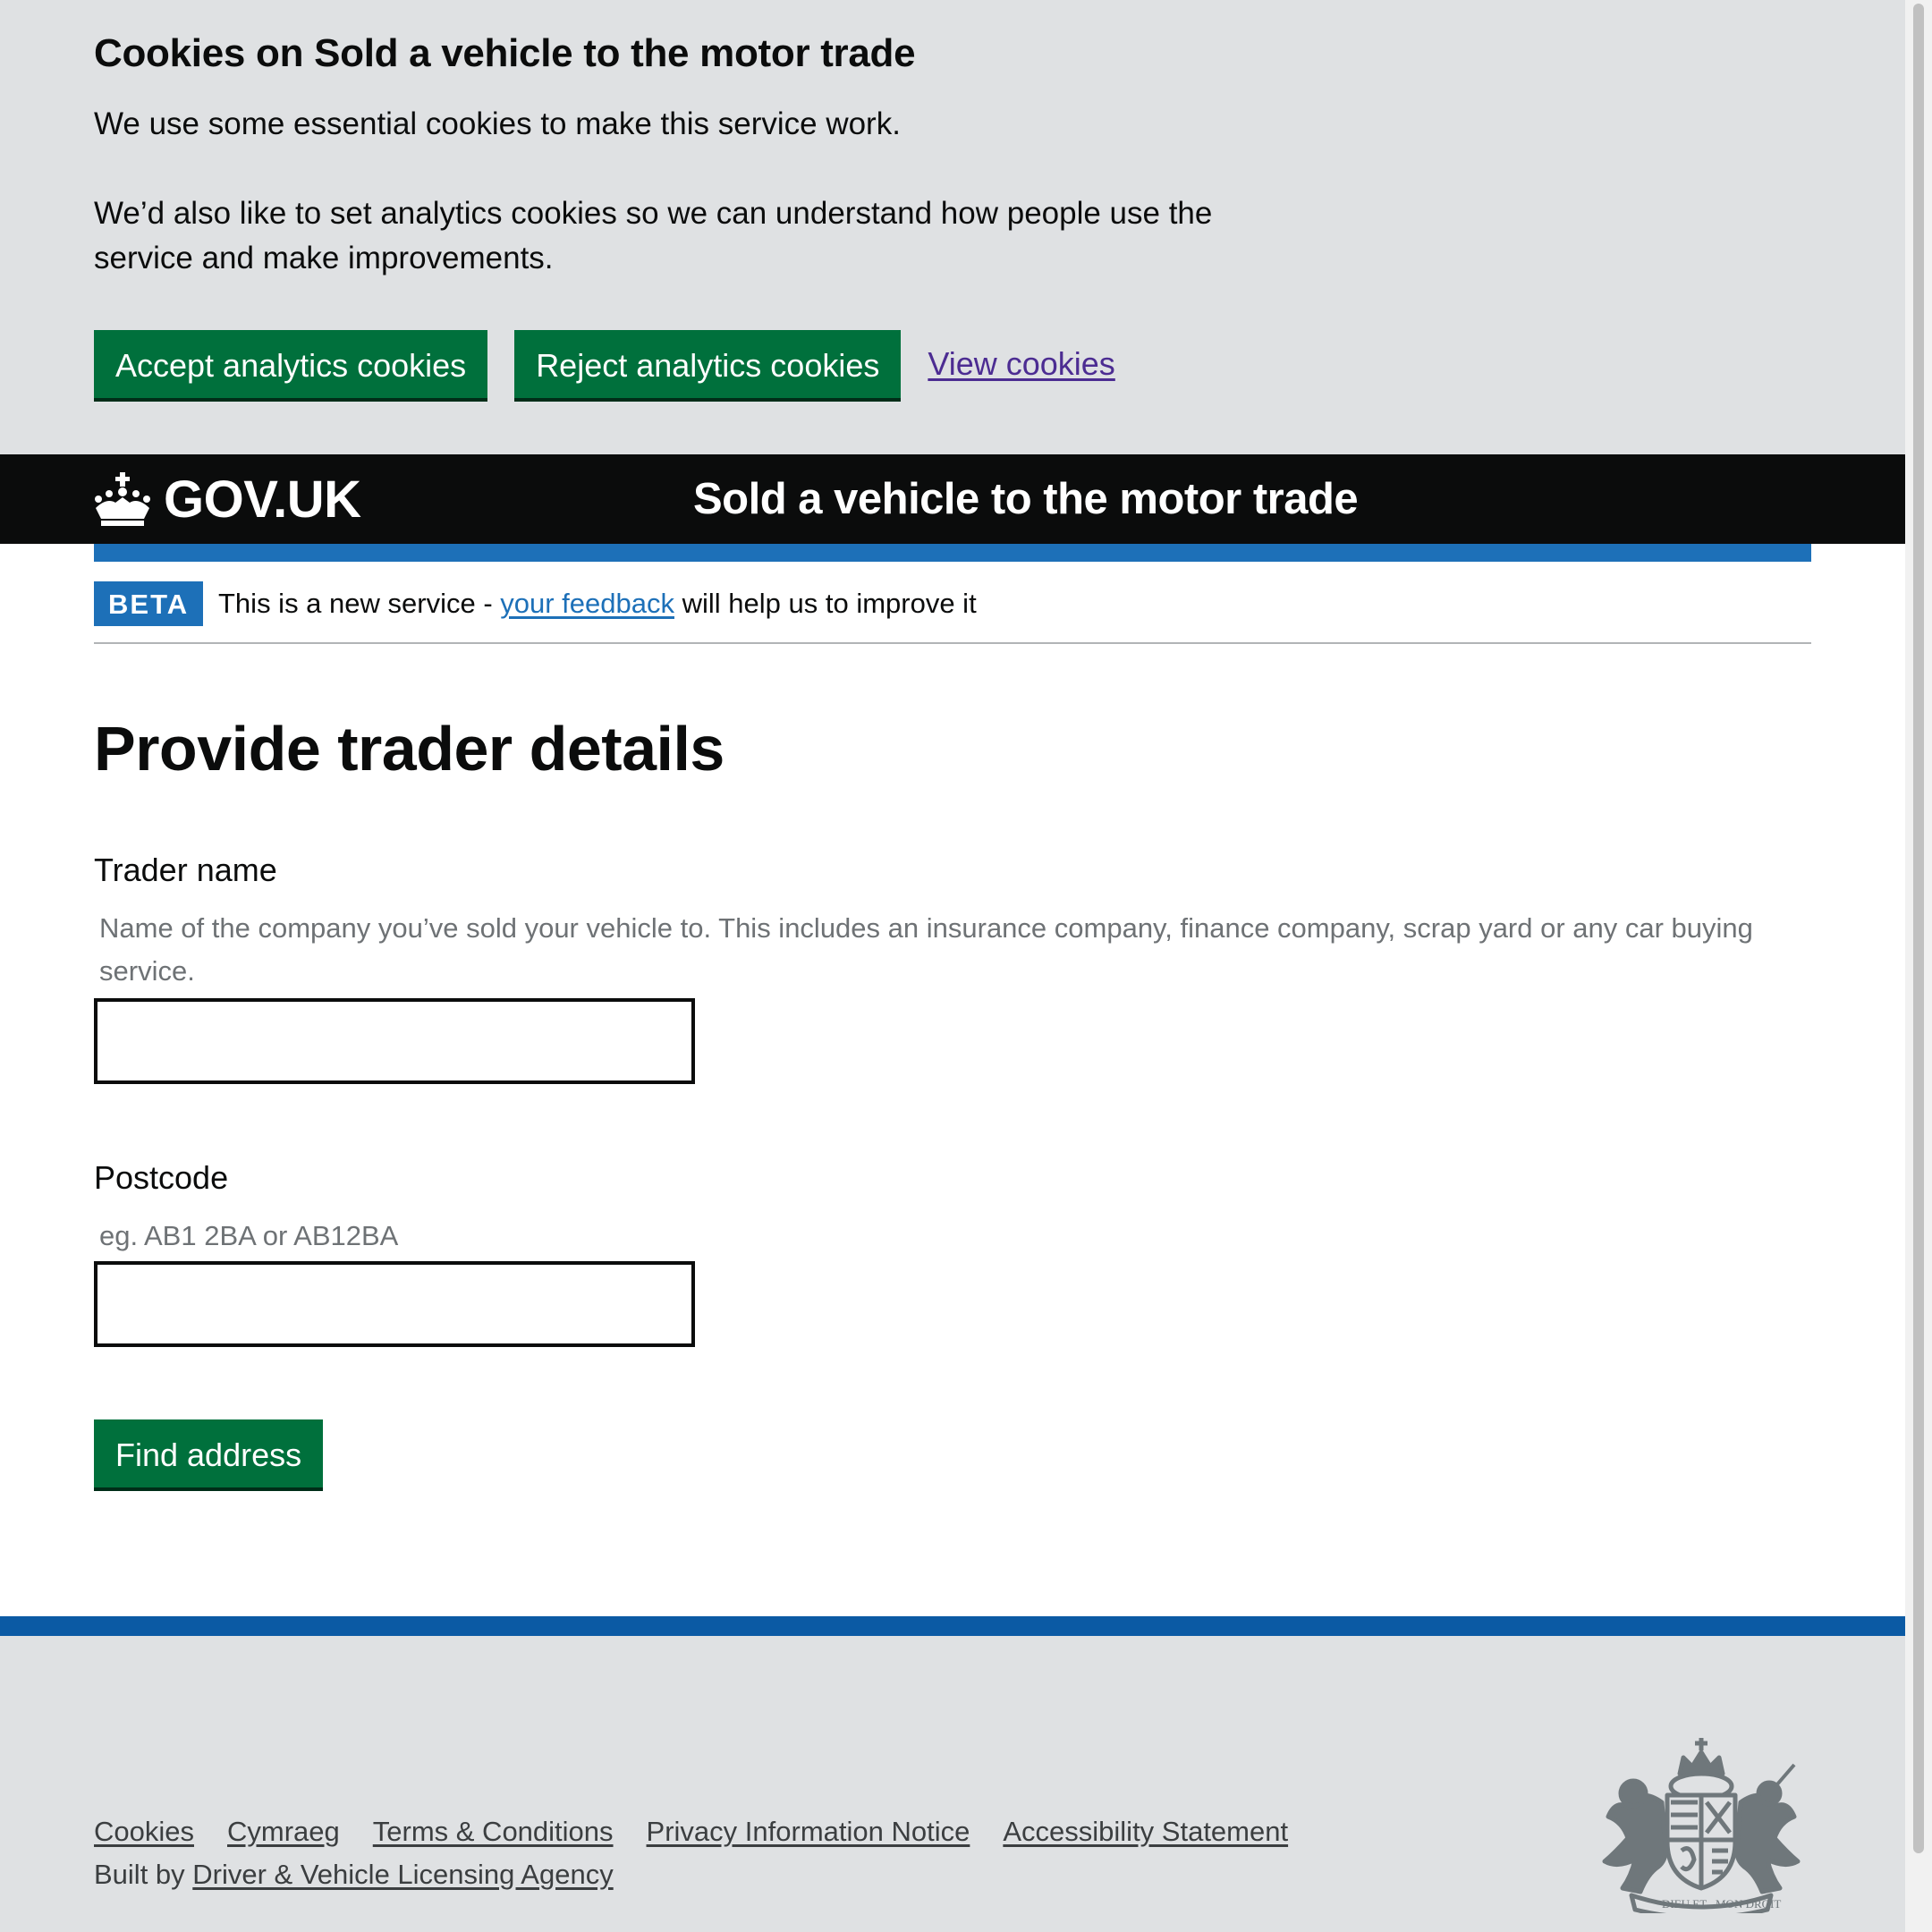 This screenshot has width=1932, height=1932. Describe the element at coordinates (144, 1831) in the screenshot. I see `footer-link-cookies: Cookies` at that location.